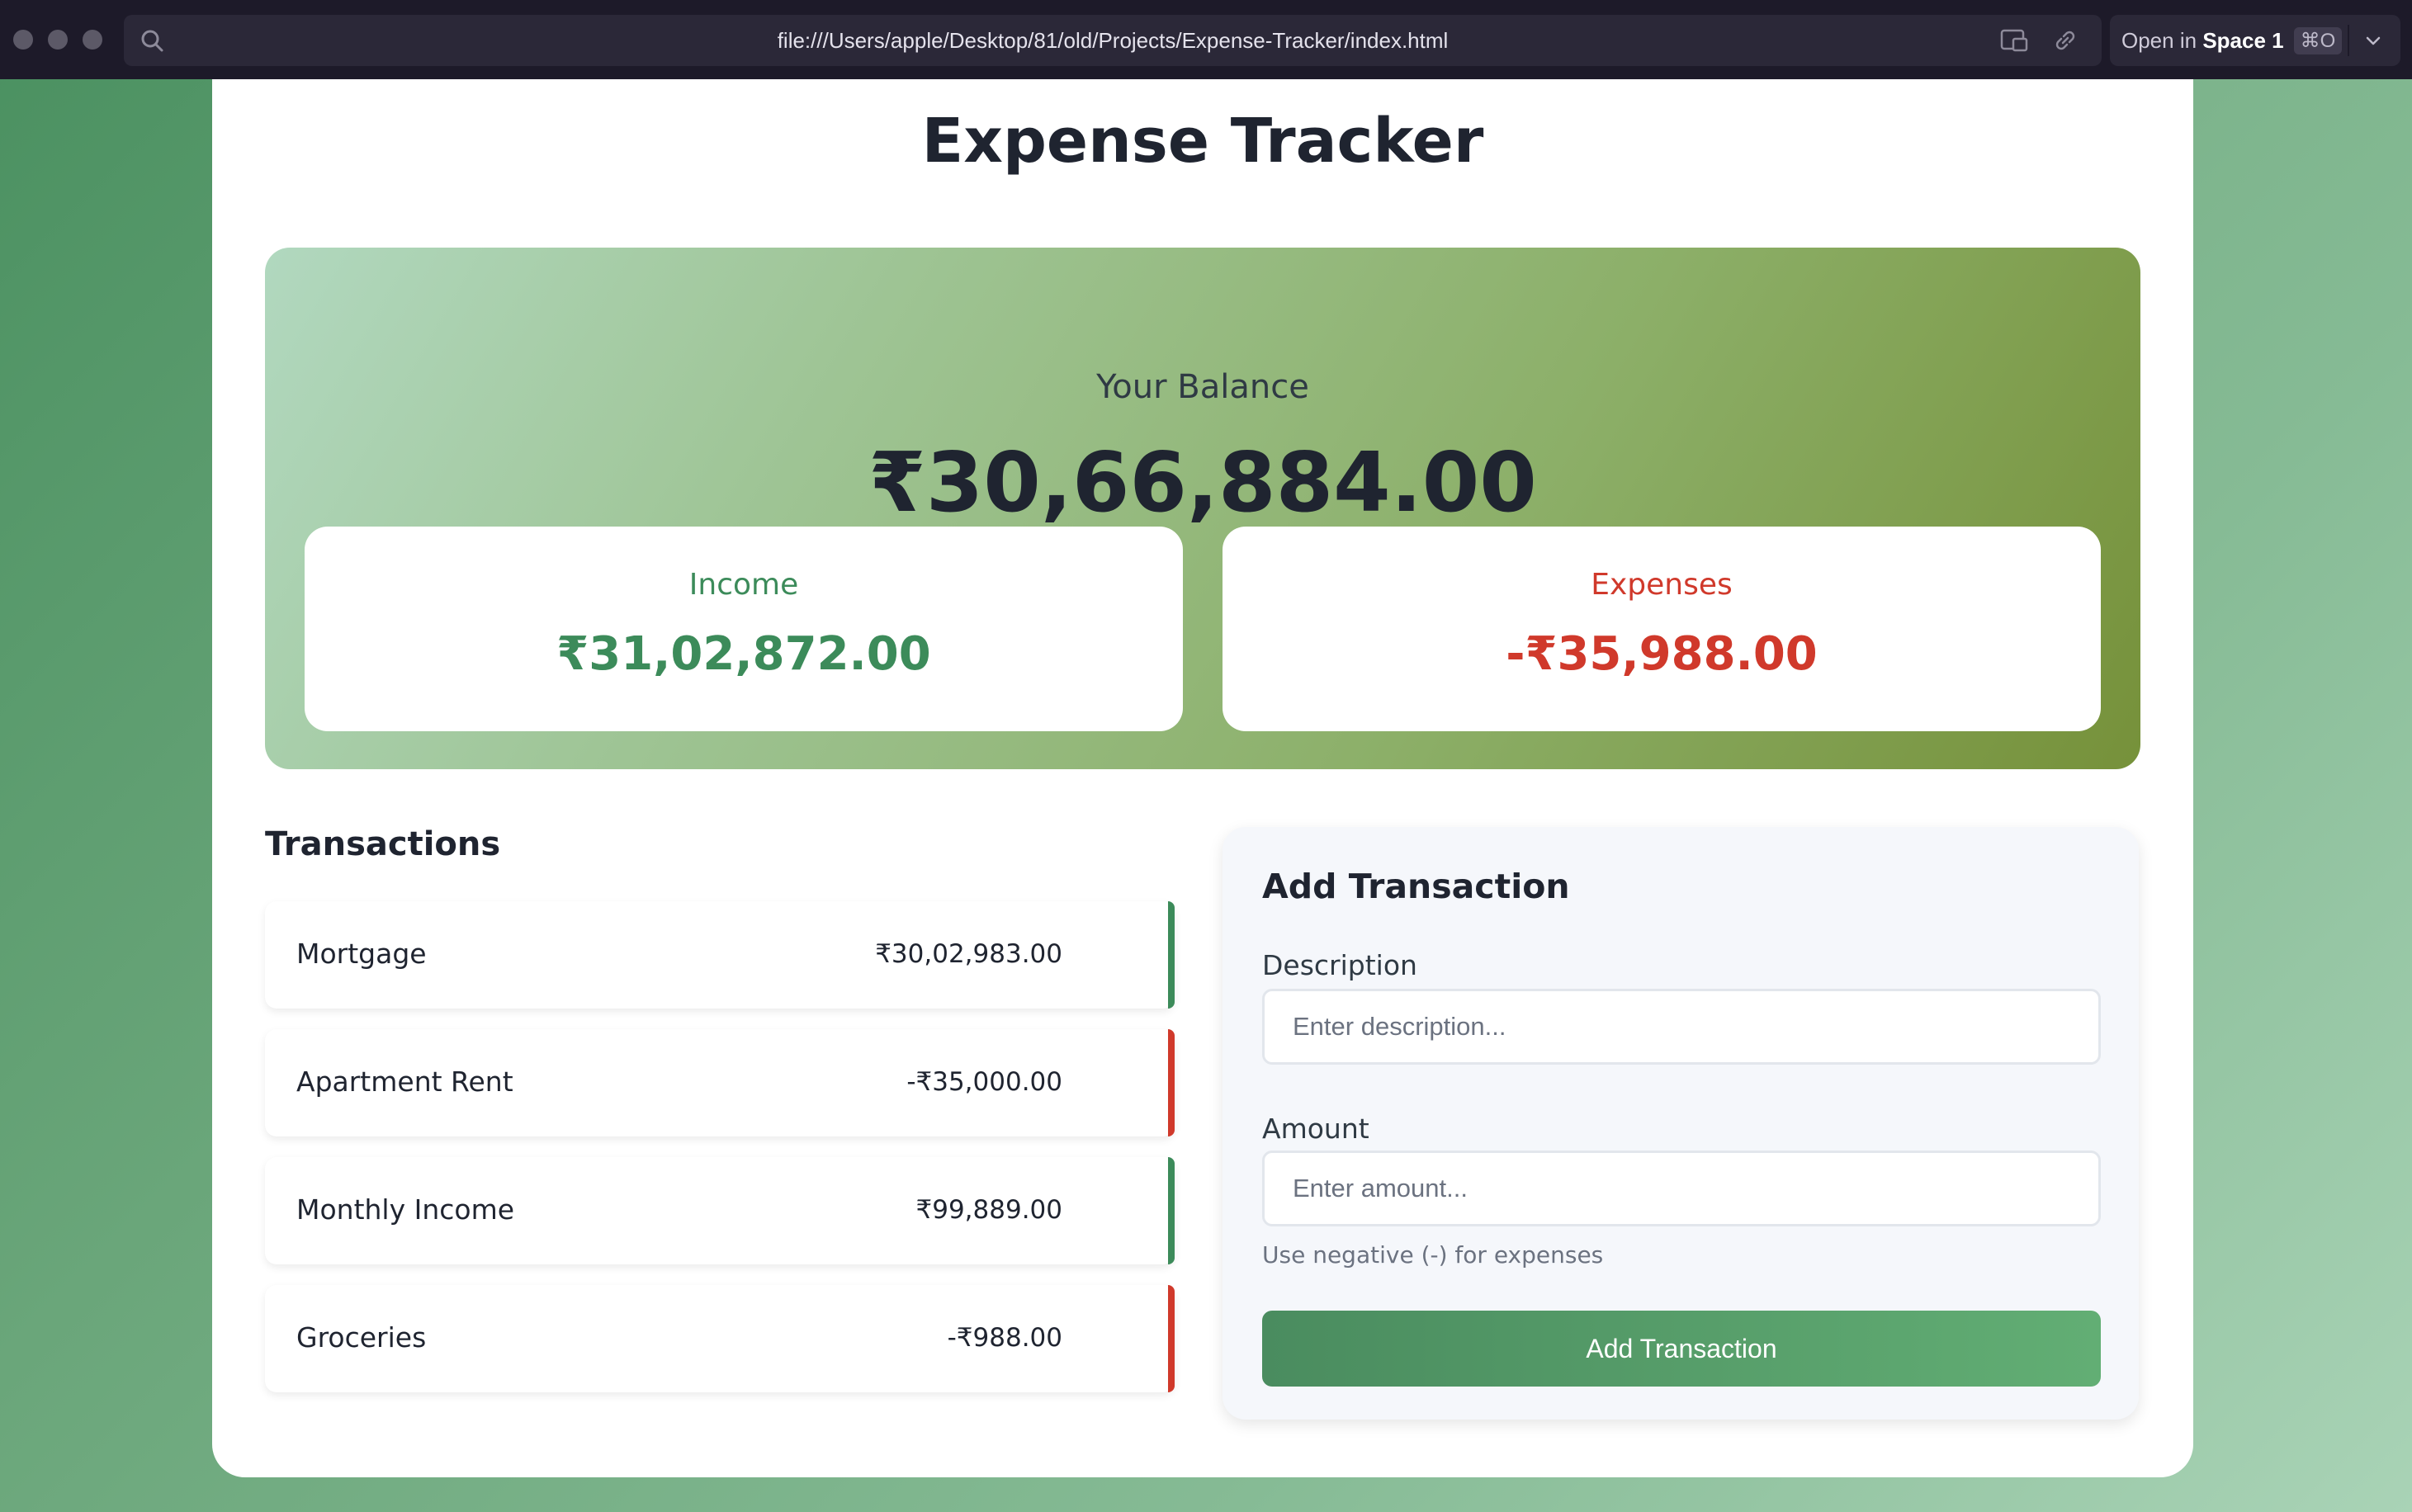  Describe the element at coordinates (1004, 1338) in the screenshot. I see `transaction-amount: -₹988.00` at that location.